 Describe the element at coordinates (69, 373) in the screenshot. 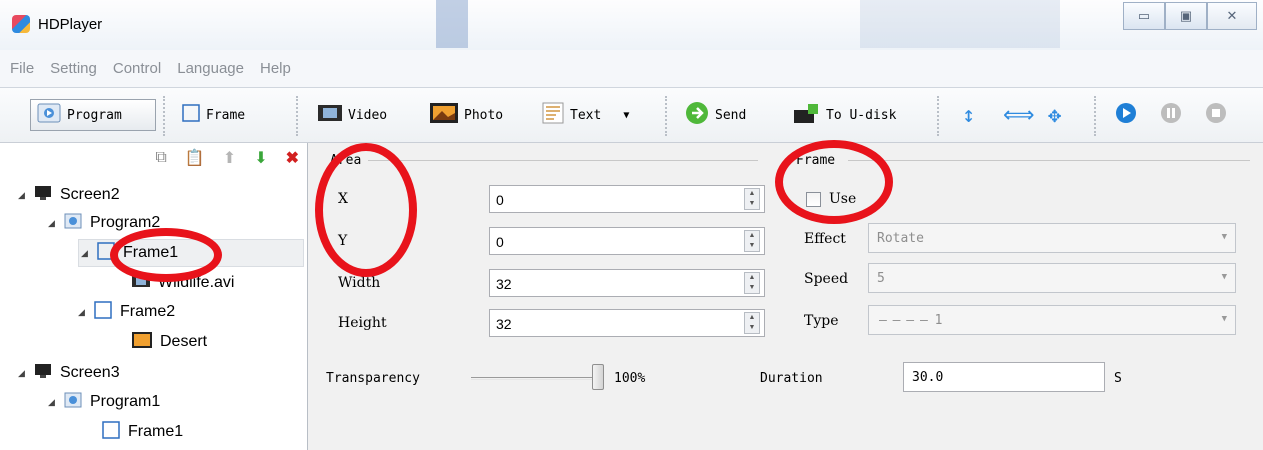

I see `tree-item-screen3: ◢ Screen3` at that location.